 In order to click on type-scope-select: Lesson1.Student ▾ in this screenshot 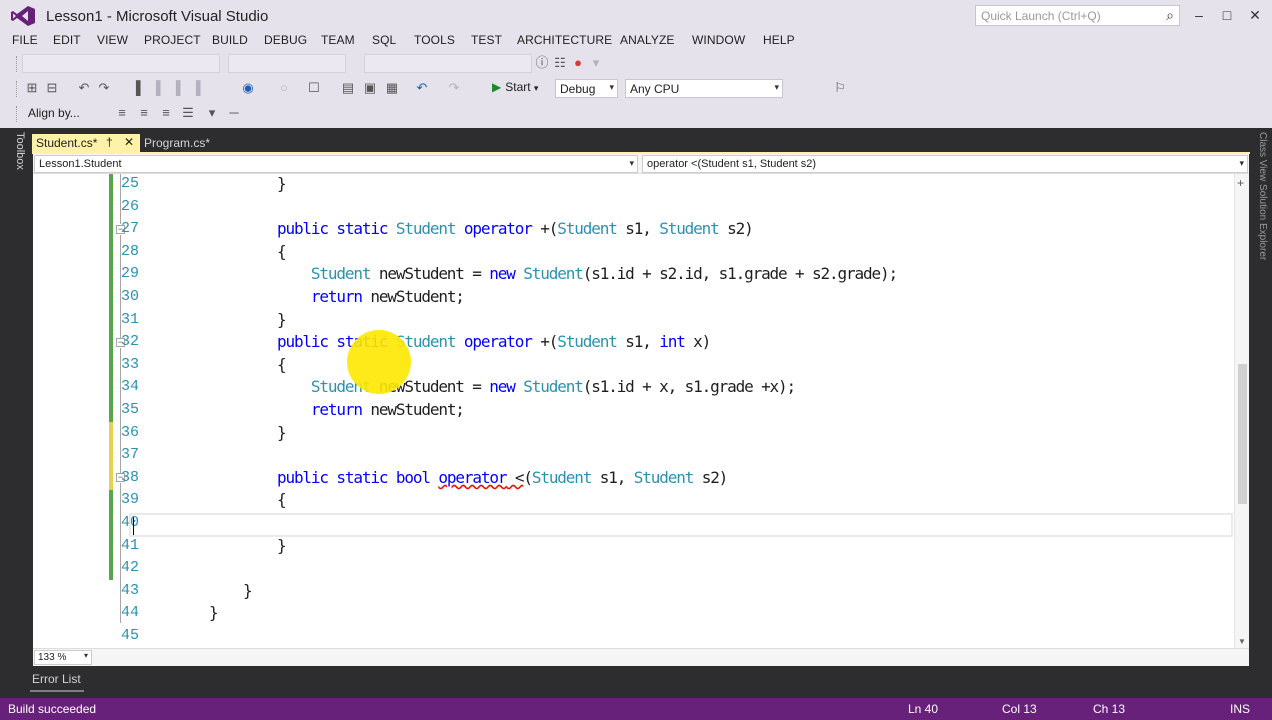, I will do `click(336, 164)`.